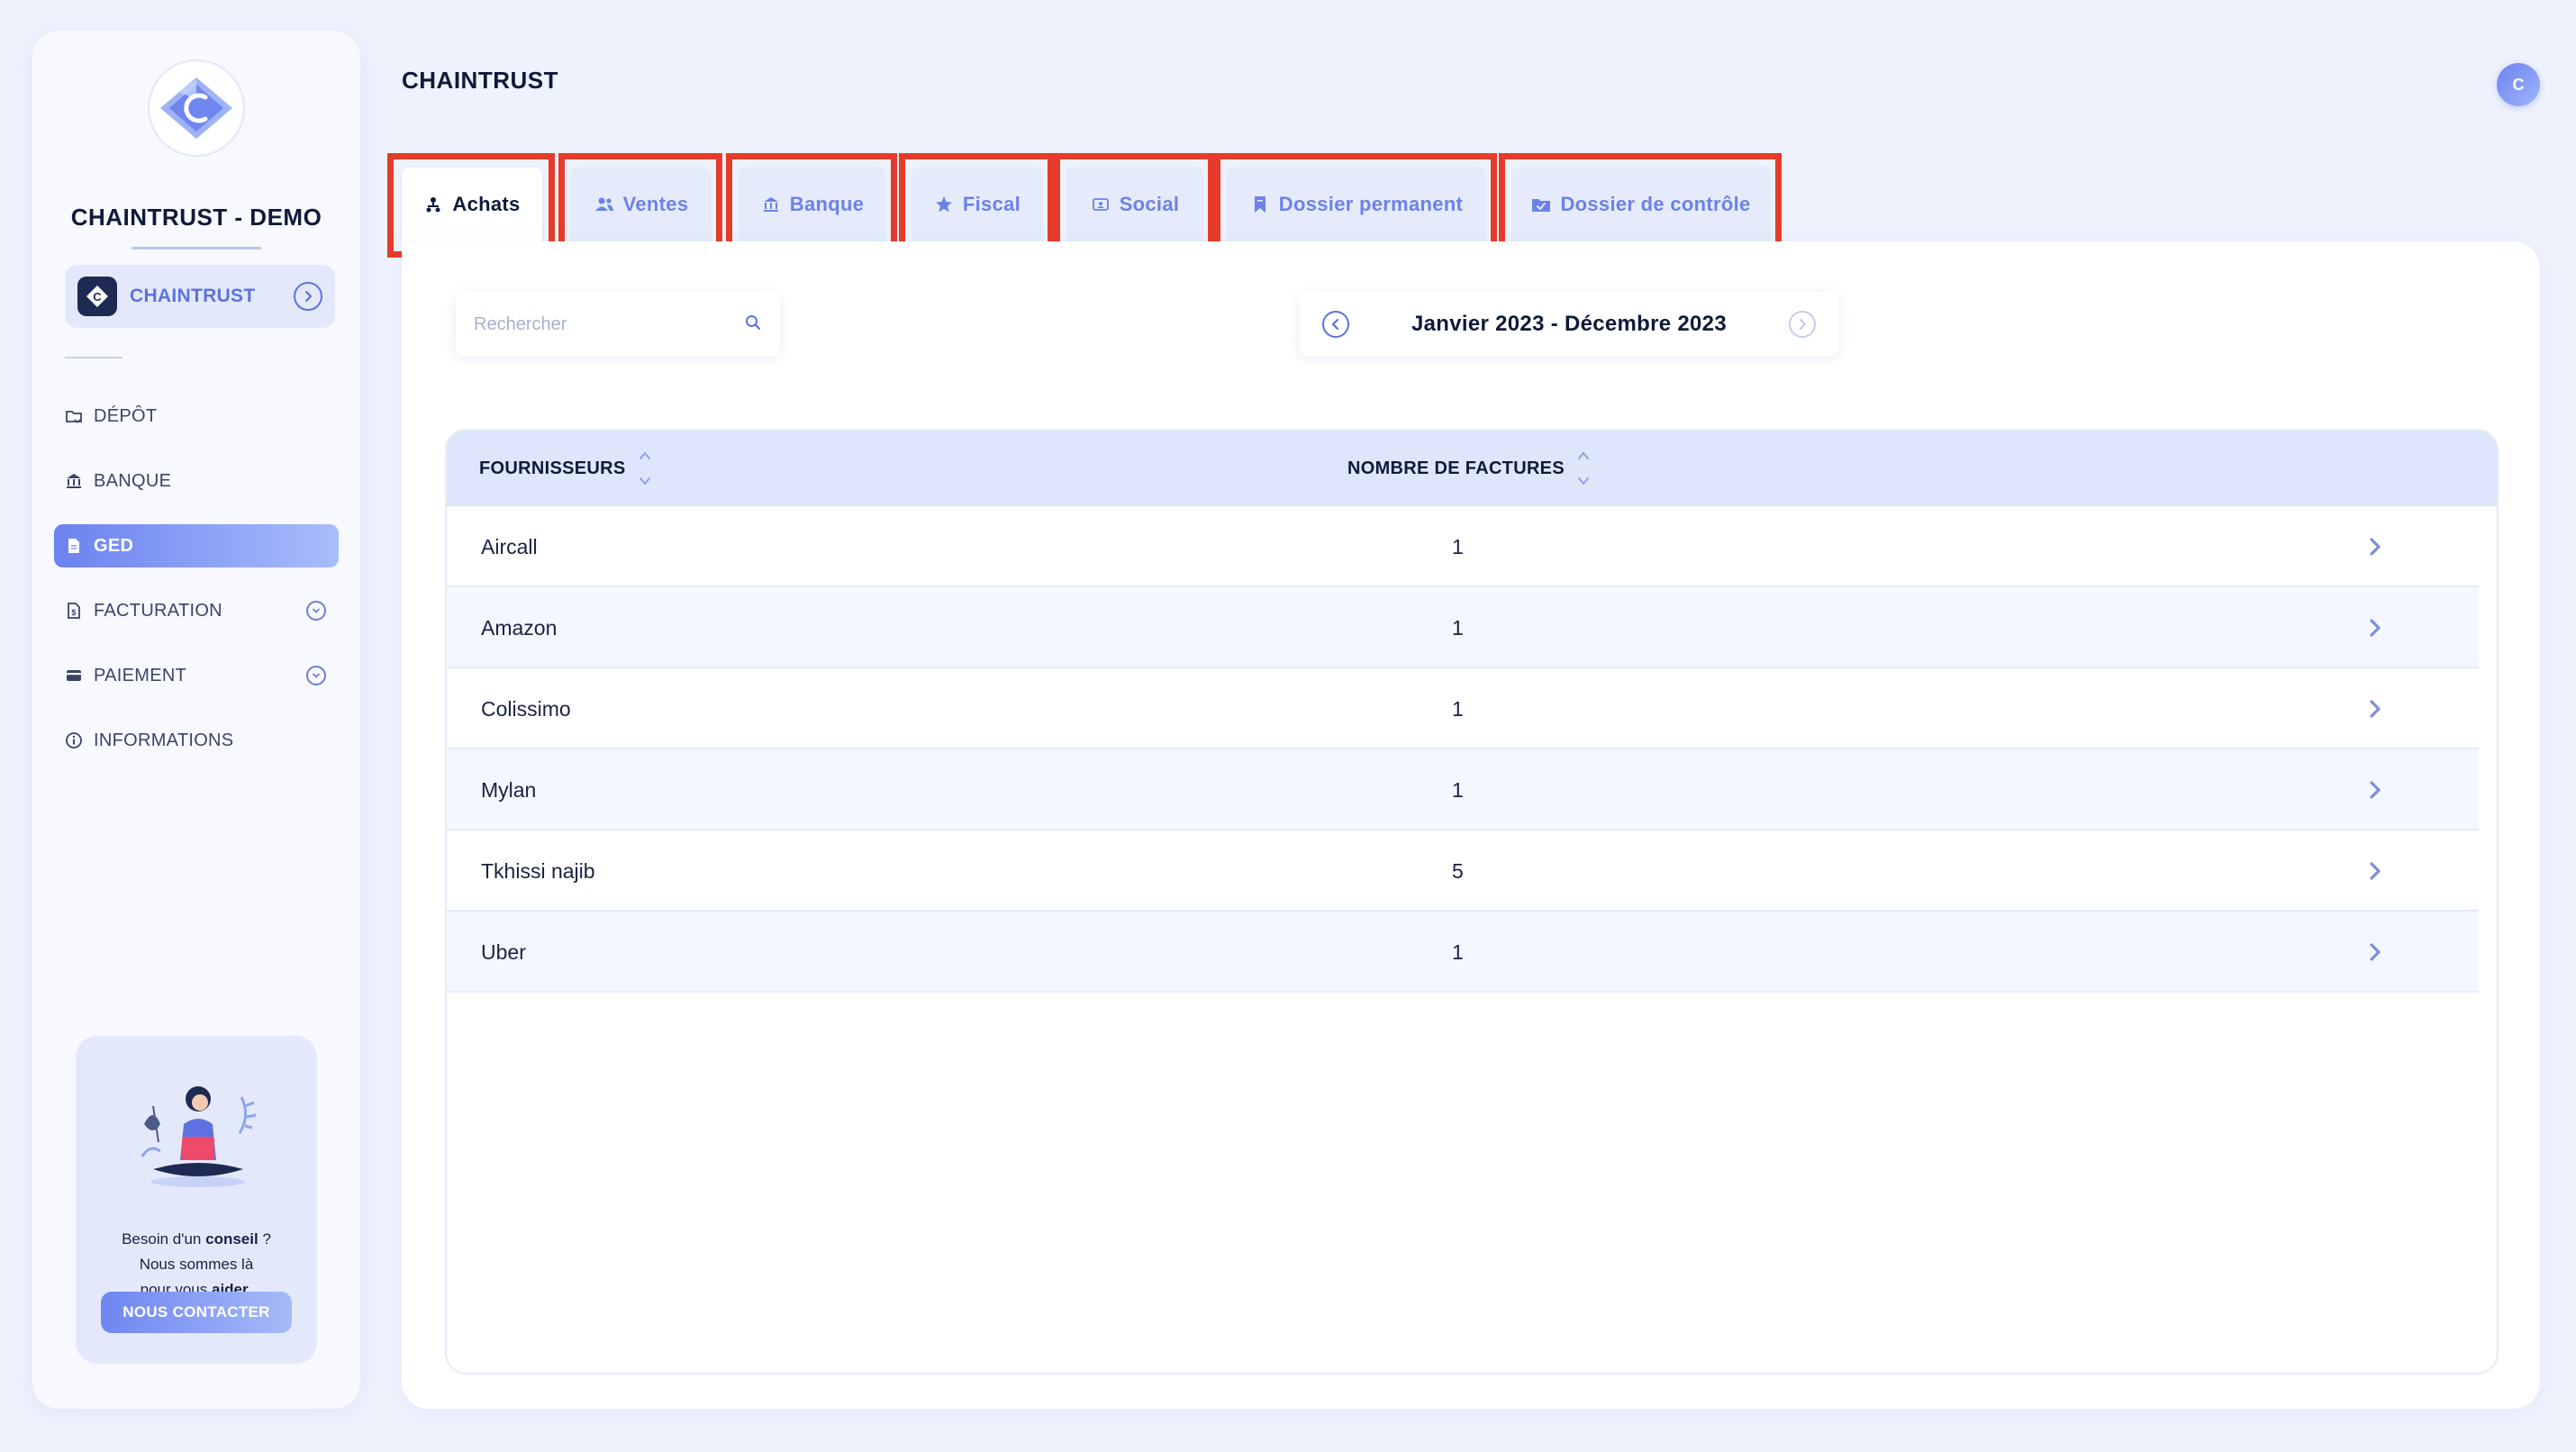 The image size is (2576, 1452). What do you see at coordinates (1541, 204) in the screenshot?
I see `folder-check-icon` at bounding box center [1541, 204].